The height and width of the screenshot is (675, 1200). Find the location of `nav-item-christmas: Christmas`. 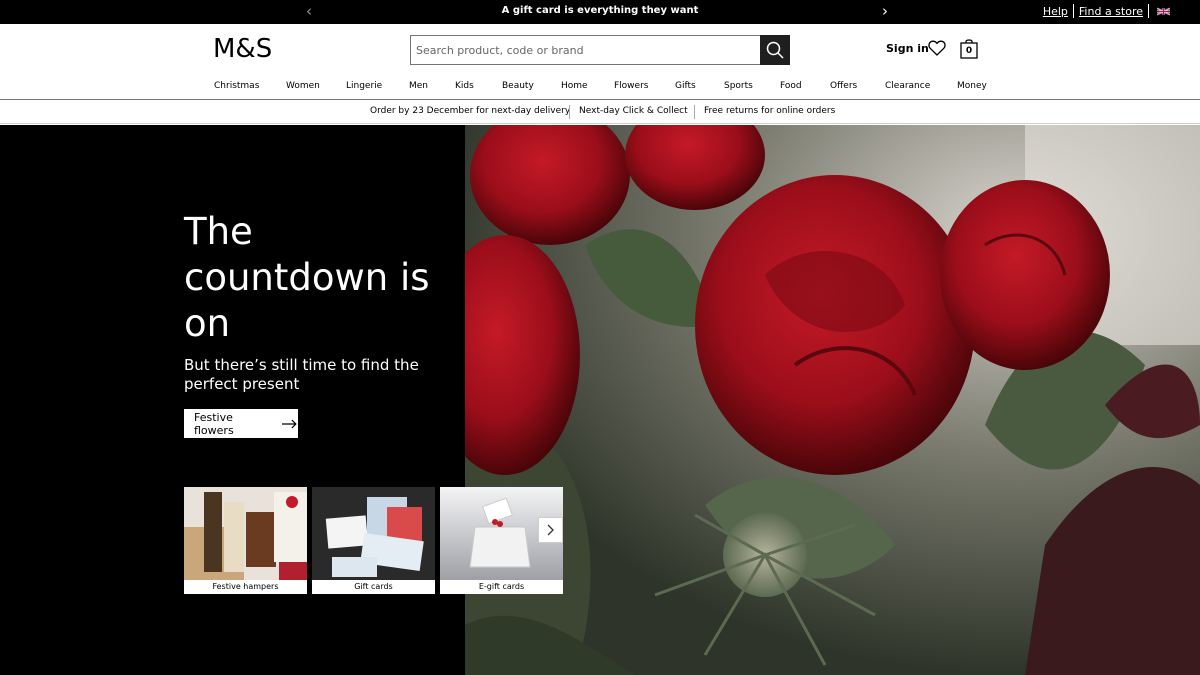

nav-item-christmas: Christmas is located at coordinates (236, 86).